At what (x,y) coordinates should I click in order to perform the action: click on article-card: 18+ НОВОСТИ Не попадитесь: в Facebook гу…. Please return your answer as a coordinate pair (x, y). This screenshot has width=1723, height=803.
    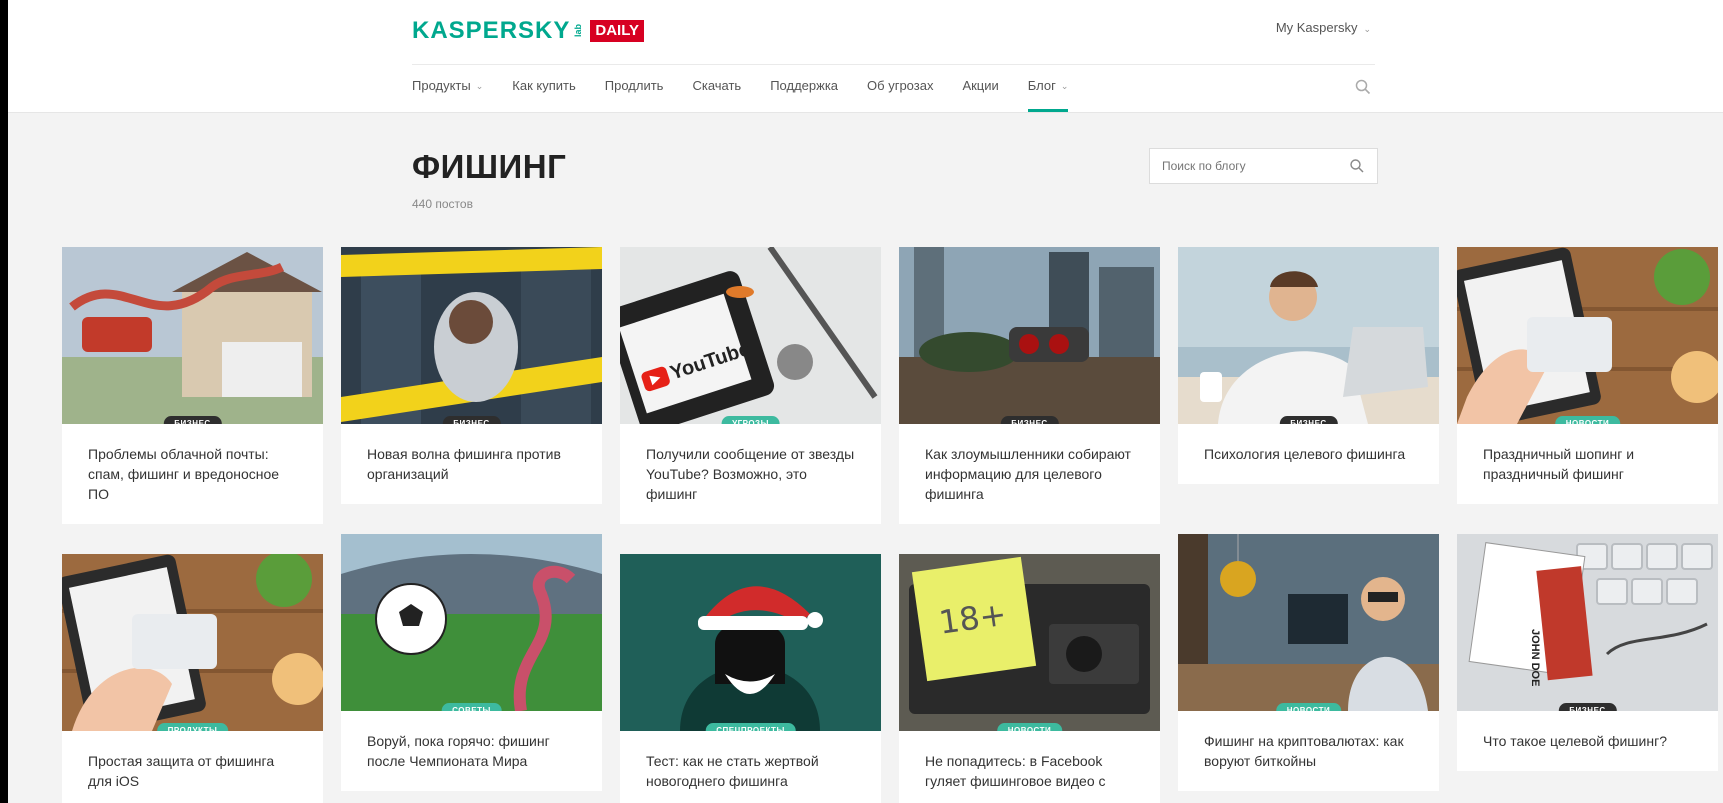
    Looking at the image, I should click on (1029, 678).